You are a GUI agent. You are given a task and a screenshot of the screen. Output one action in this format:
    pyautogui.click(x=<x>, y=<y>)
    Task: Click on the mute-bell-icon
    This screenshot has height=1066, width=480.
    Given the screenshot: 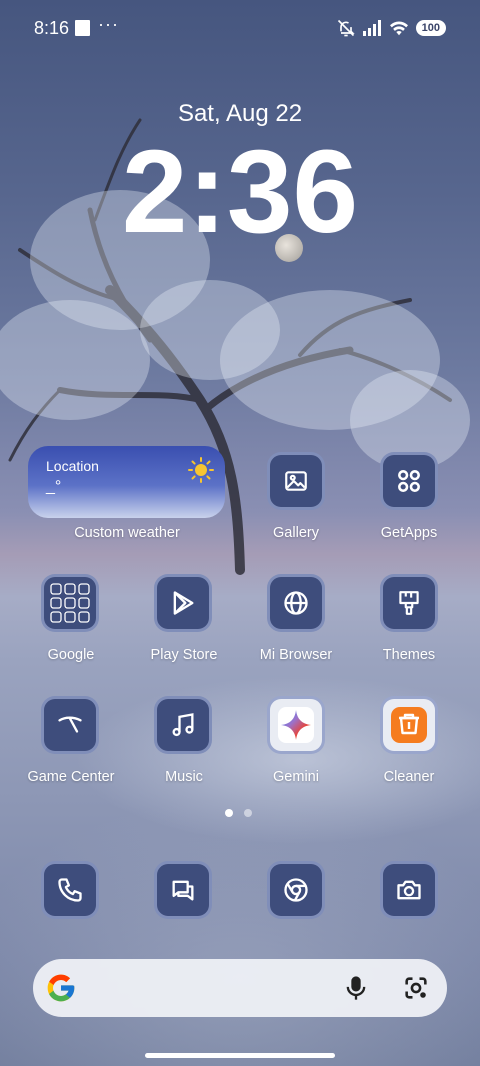 What is the action you would take?
    pyautogui.click(x=346, y=28)
    